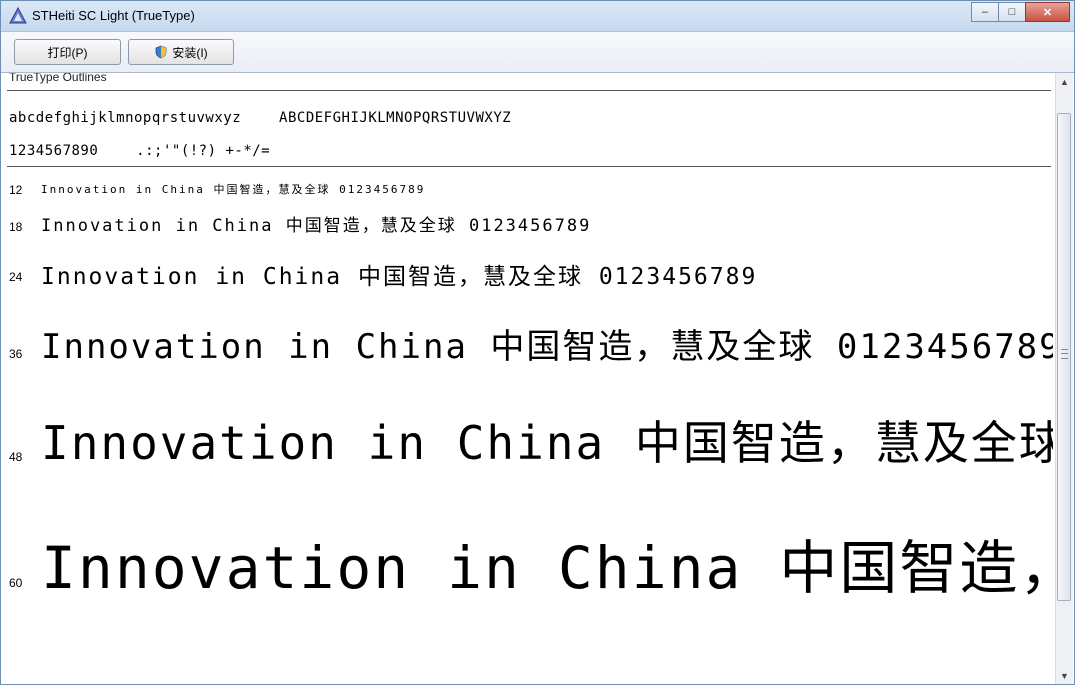 The width and height of the screenshot is (1075, 685). I want to click on maximize-button: □, so click(1012, 12).